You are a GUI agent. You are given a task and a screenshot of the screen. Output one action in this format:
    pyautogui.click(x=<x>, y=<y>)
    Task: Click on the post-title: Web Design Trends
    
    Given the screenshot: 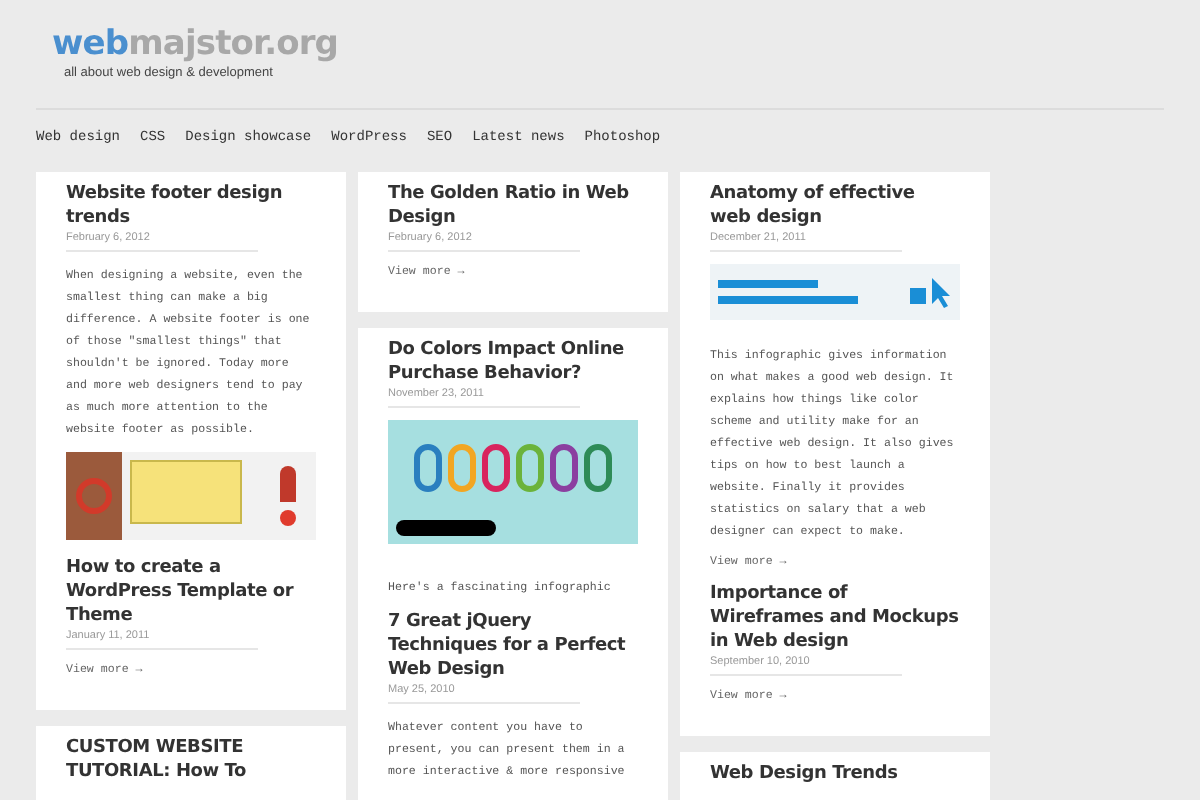 What is the action you would take?
    pyautogui.click(x=835, y=774)
    